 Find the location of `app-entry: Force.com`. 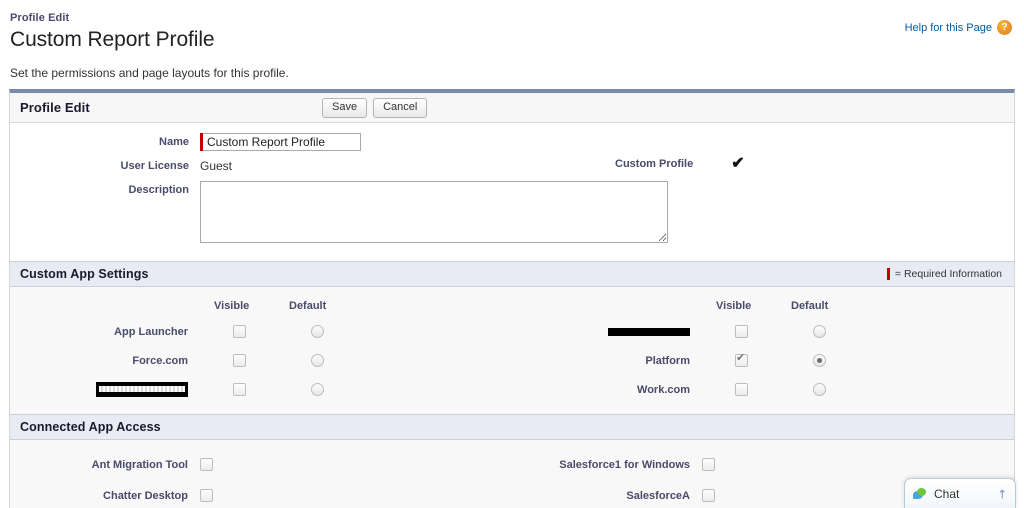

app-entry: Force.com is located at coordinates (261, 360).